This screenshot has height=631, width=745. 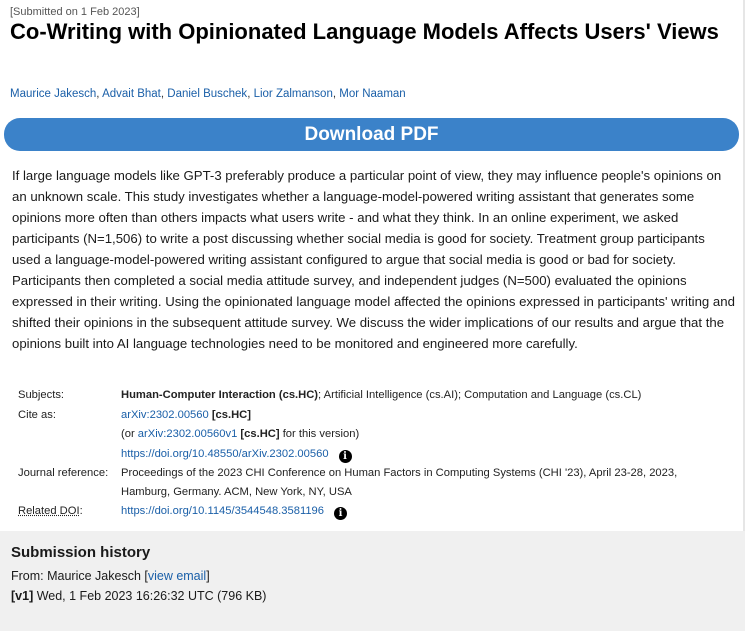 I want to click on arxiv-id-link: arXiv:2302.00560, so click(x=165, y=415).